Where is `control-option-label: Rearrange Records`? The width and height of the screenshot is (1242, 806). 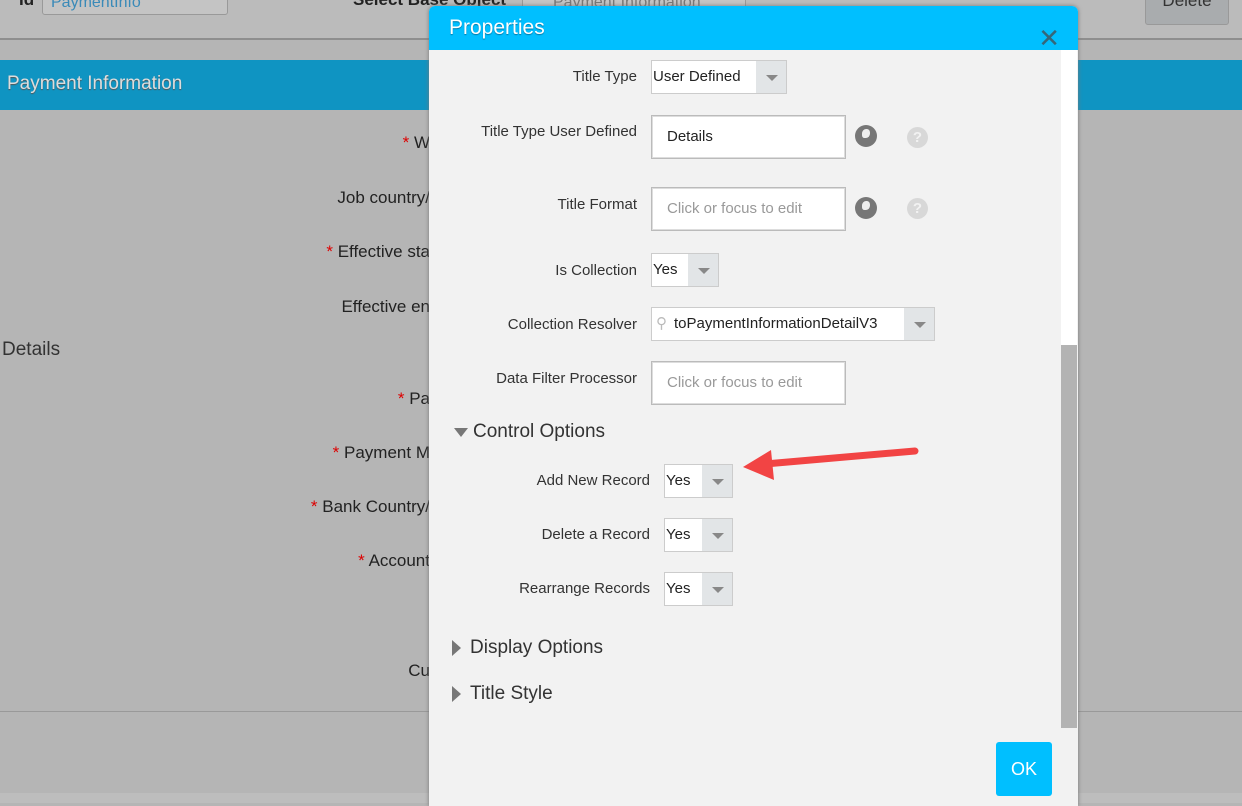 control-option-label: Rearrange Records is located at coordinates (584, 588).